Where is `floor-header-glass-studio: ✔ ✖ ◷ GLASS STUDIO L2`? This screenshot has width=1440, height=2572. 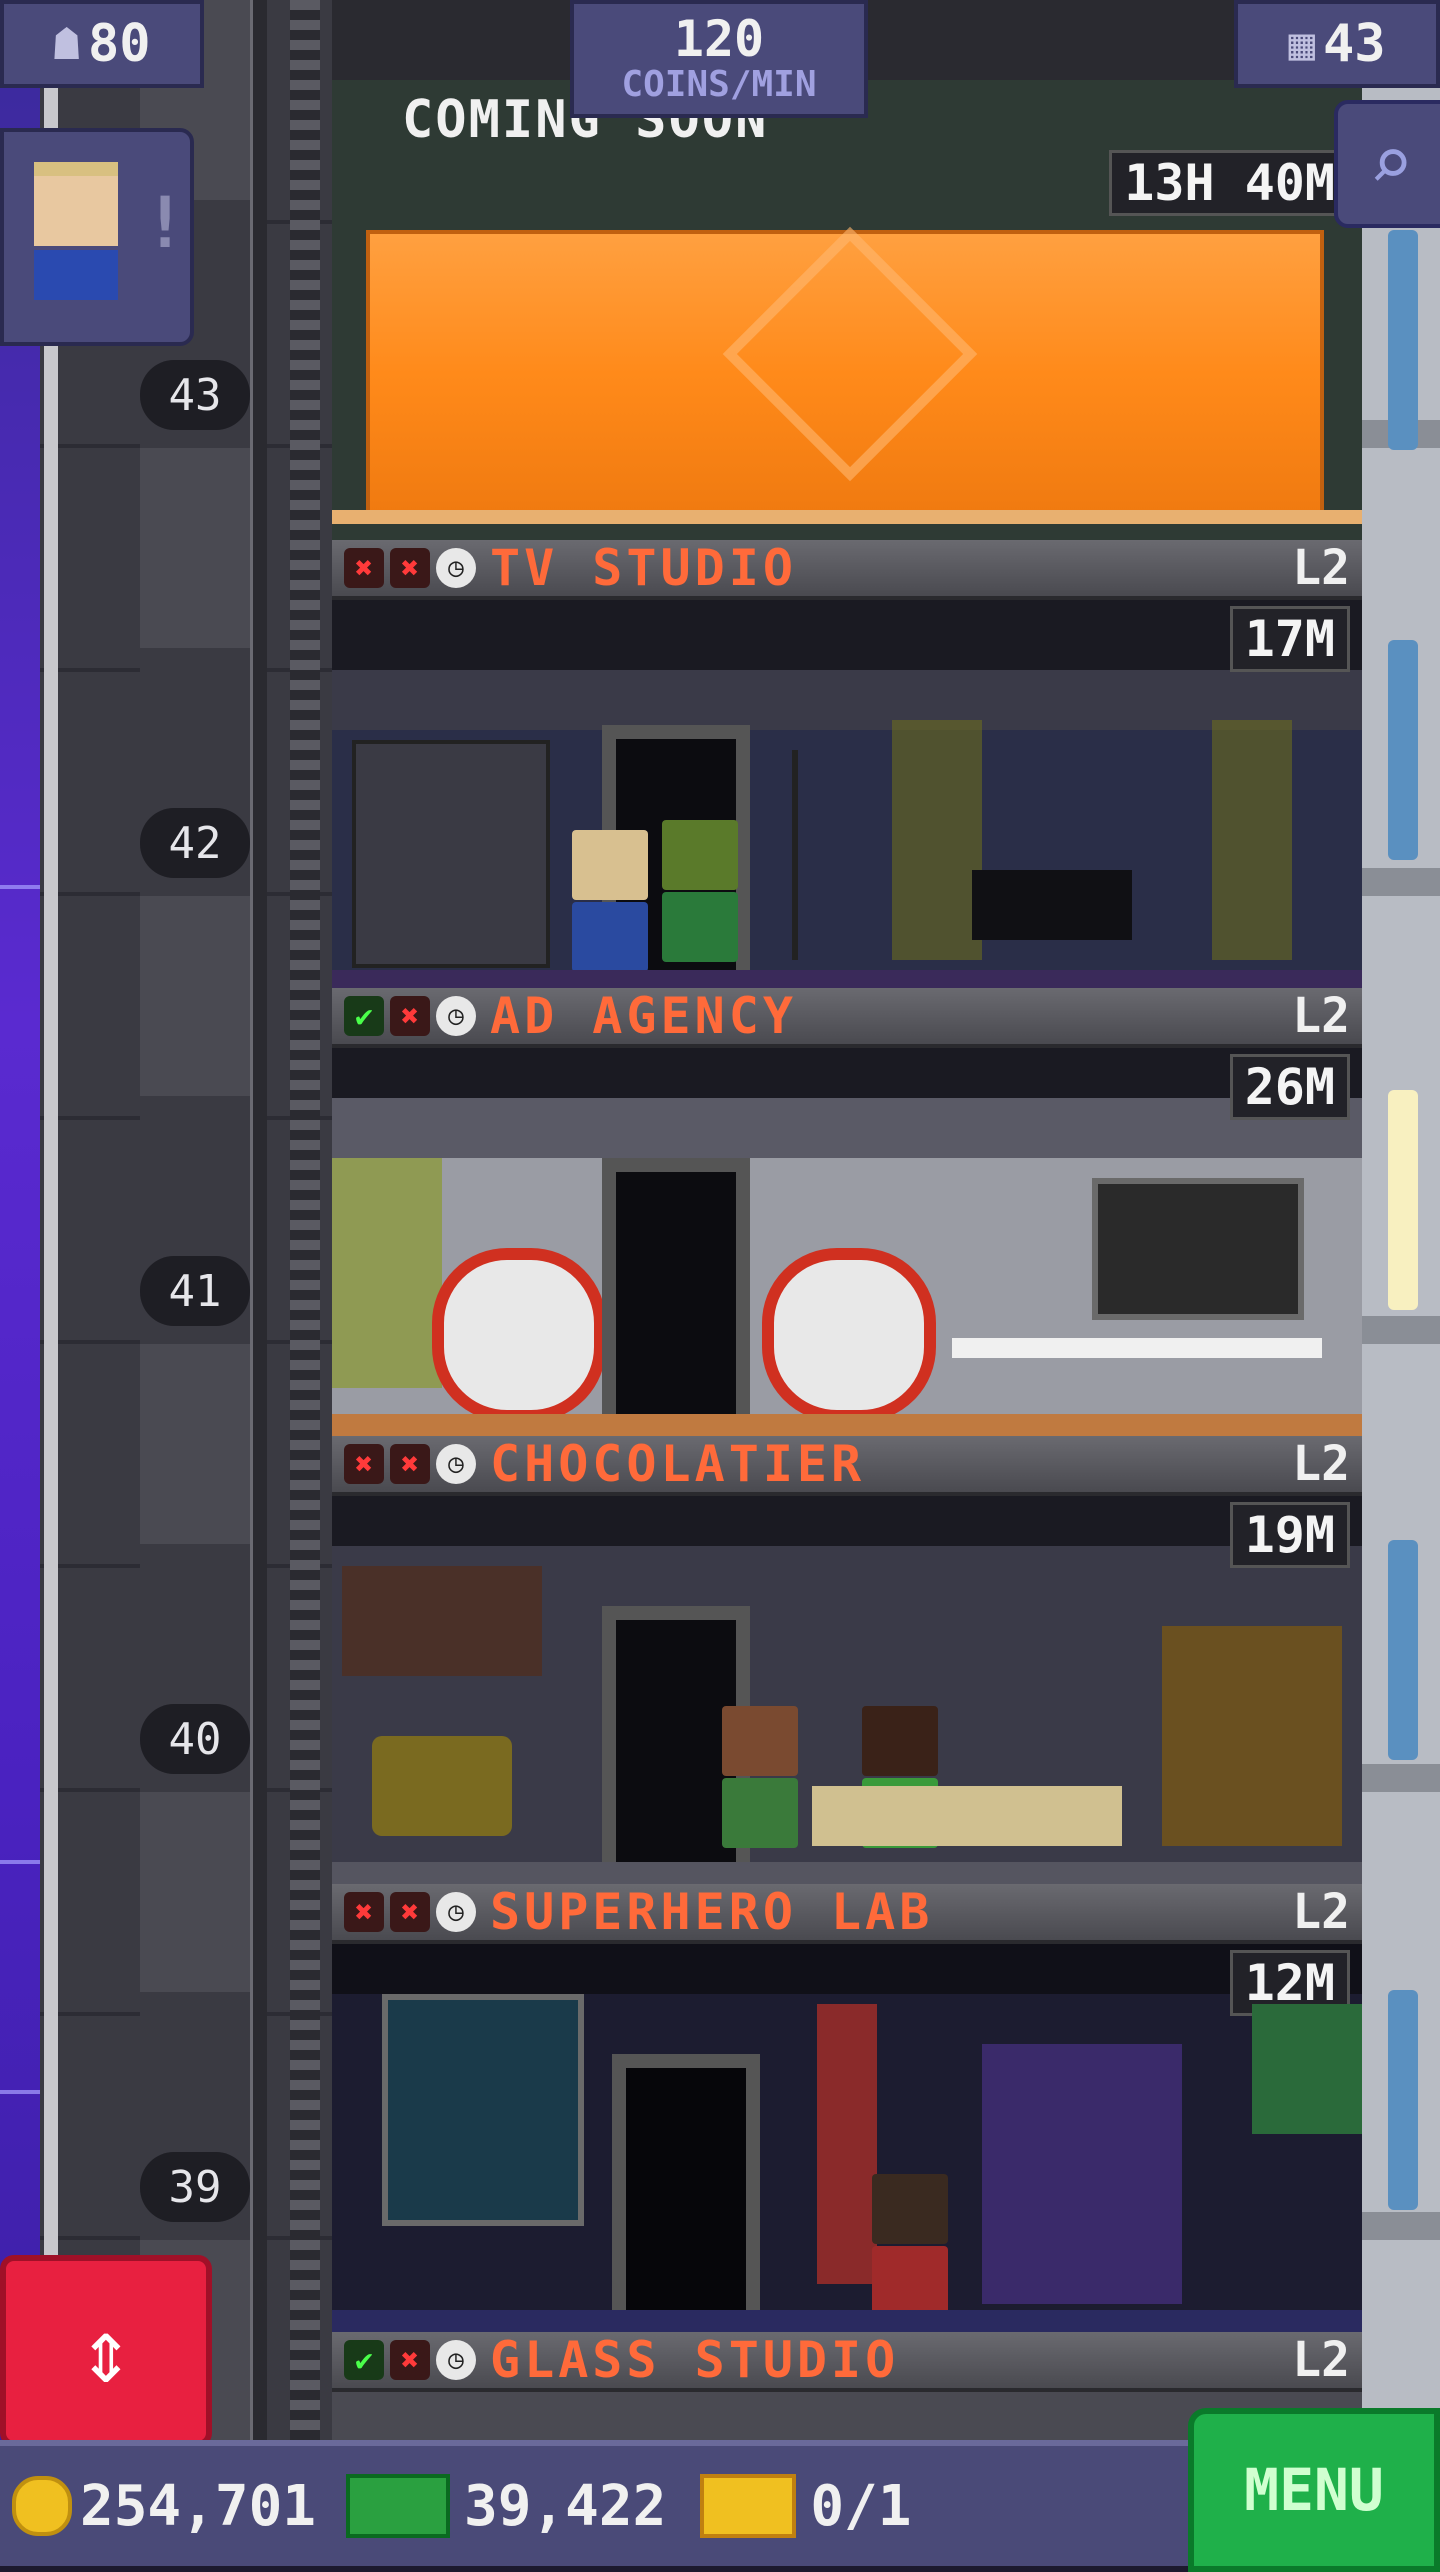
floor-header-glass-studio: ✔ ✖ ◷ GLASS STUDIO L2 is located at coordinates (847, 2361).